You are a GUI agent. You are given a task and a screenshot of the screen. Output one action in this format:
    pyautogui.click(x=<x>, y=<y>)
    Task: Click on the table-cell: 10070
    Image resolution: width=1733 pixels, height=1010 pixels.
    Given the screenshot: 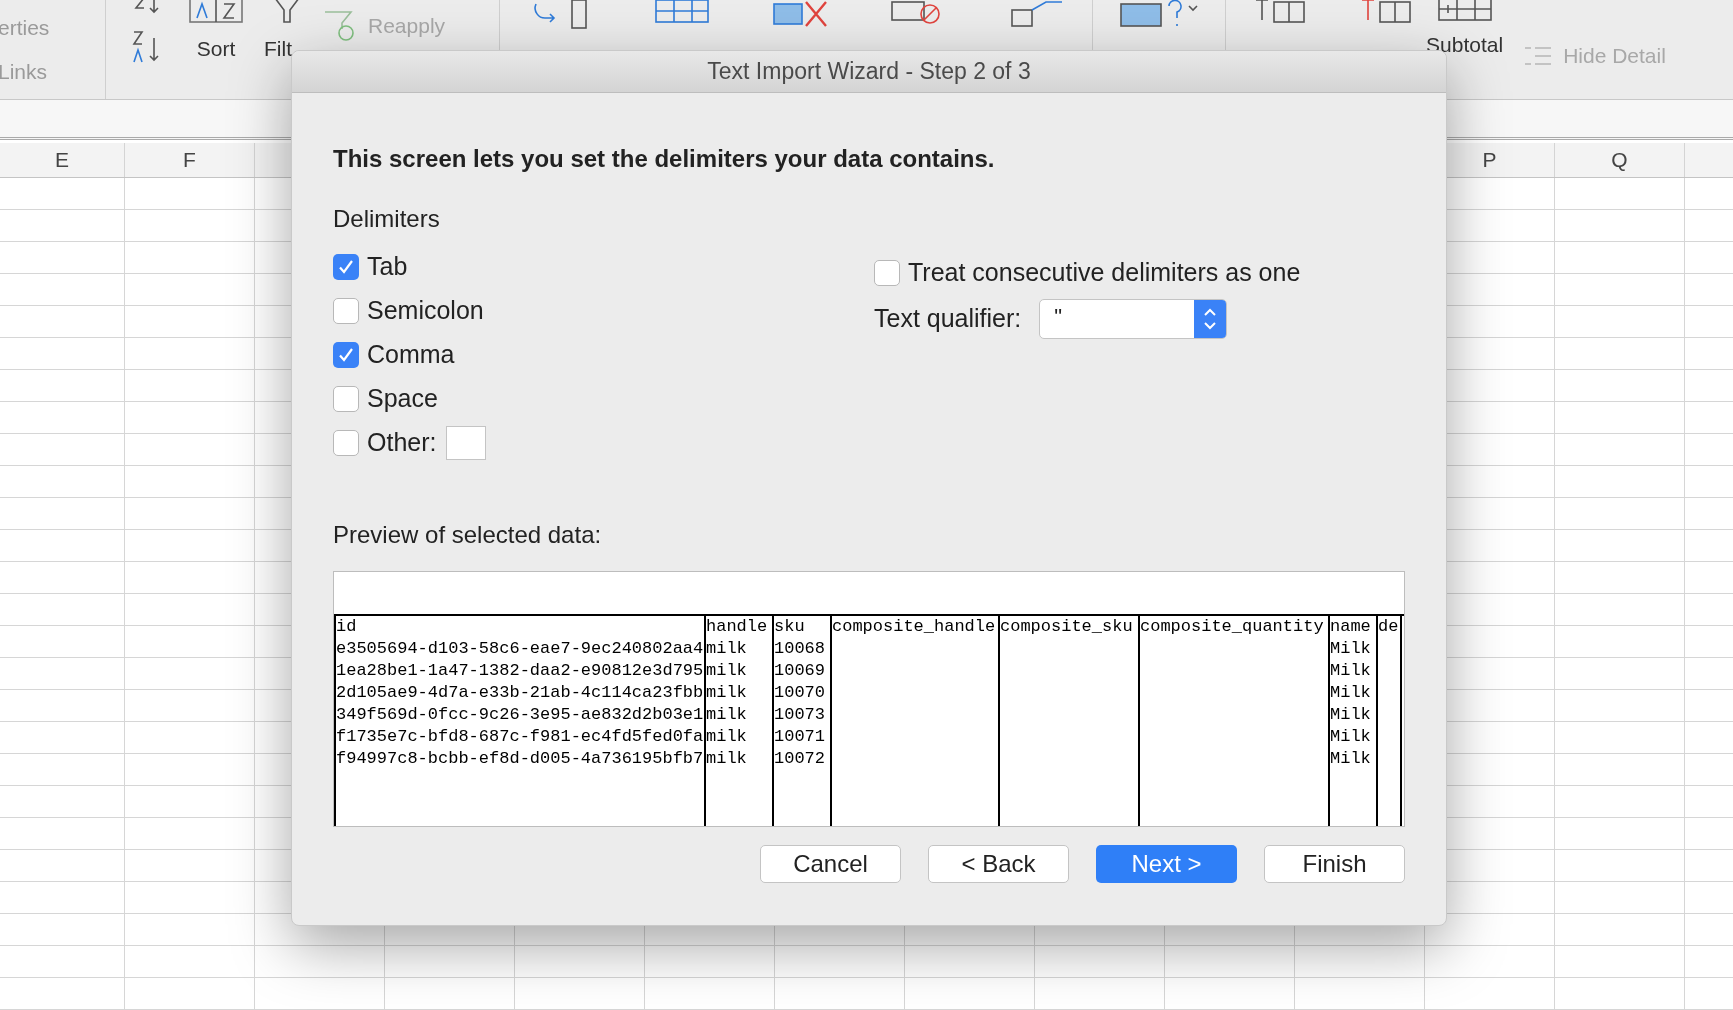 What is the action you would take?
    pyautogui.click(x=799, y=693)
    